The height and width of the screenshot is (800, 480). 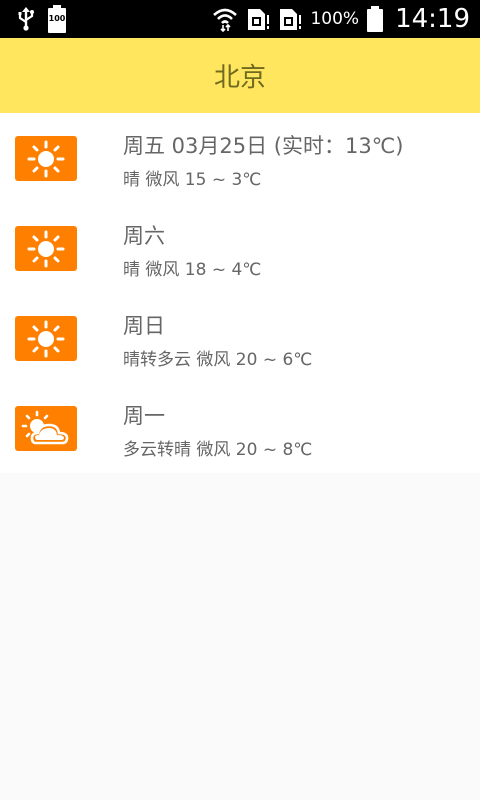 What do you see at coordinates (335, 19) in the screenshot?
I see `battery-percent: 100%` at bounding box center [335, 19].